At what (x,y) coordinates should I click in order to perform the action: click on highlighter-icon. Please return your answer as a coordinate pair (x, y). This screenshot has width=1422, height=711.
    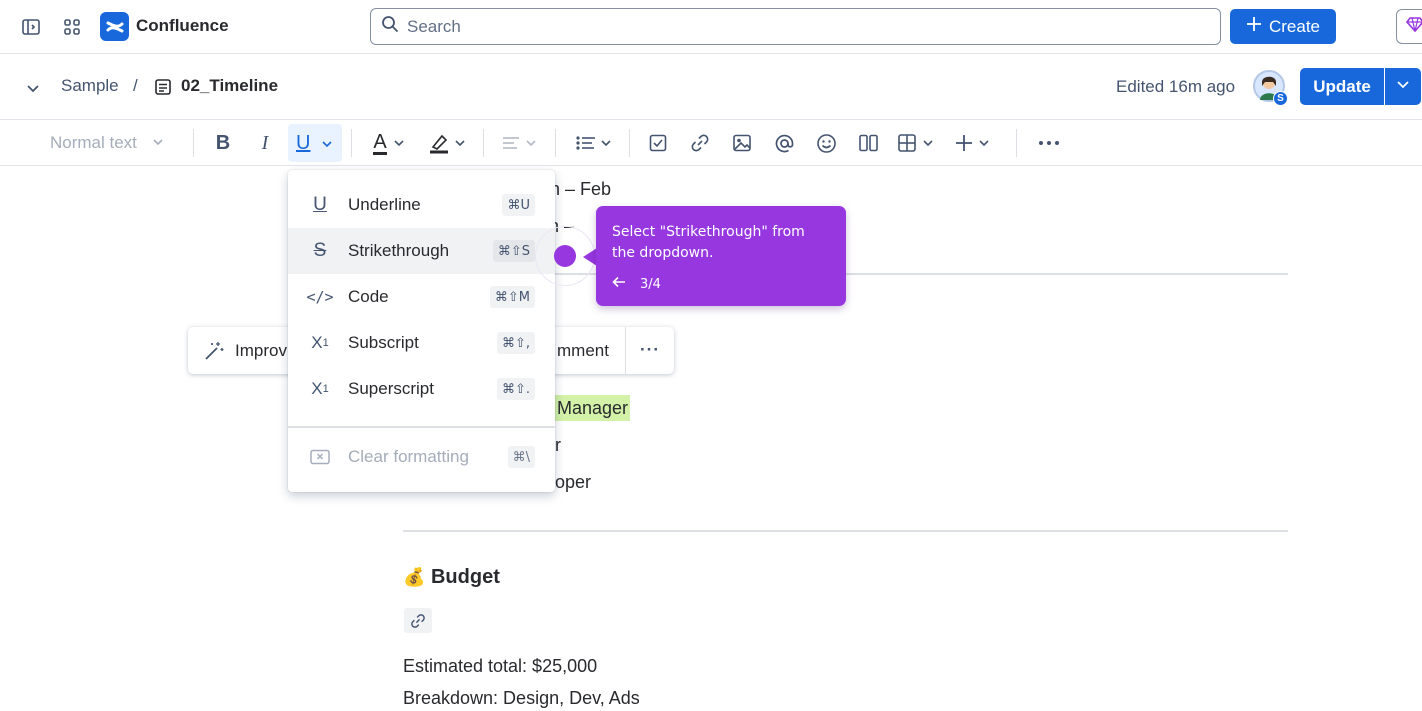
    Looking at the image, I should click on (439, 144).